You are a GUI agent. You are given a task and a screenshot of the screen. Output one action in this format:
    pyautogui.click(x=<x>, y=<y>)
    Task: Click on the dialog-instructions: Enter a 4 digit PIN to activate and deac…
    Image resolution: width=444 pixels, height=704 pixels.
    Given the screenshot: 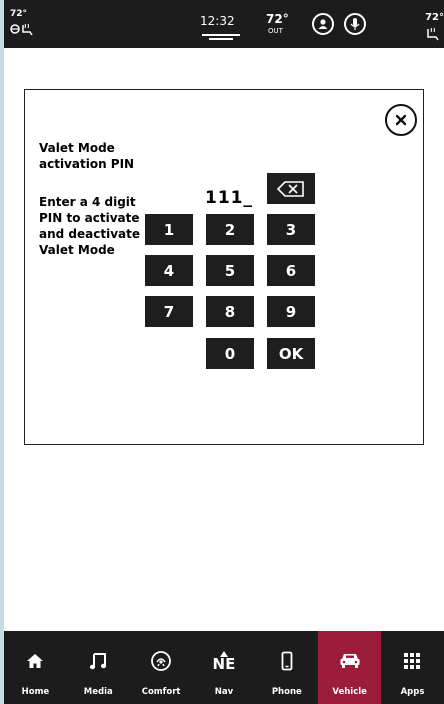 What is the action you would take?
    pyautogui.click(x=89, y=226)
    